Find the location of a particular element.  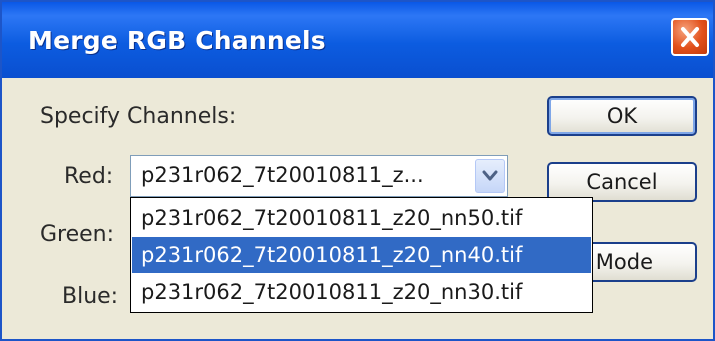

red-label: Red: is located at coordinates (89, 176).